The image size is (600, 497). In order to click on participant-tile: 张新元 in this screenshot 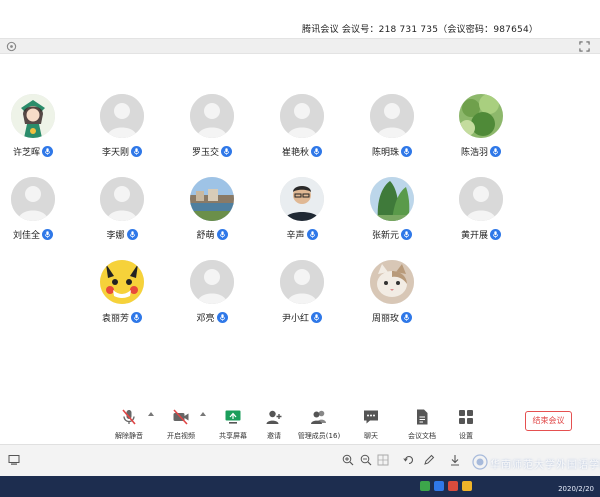, I will do `click(392, 210)`.